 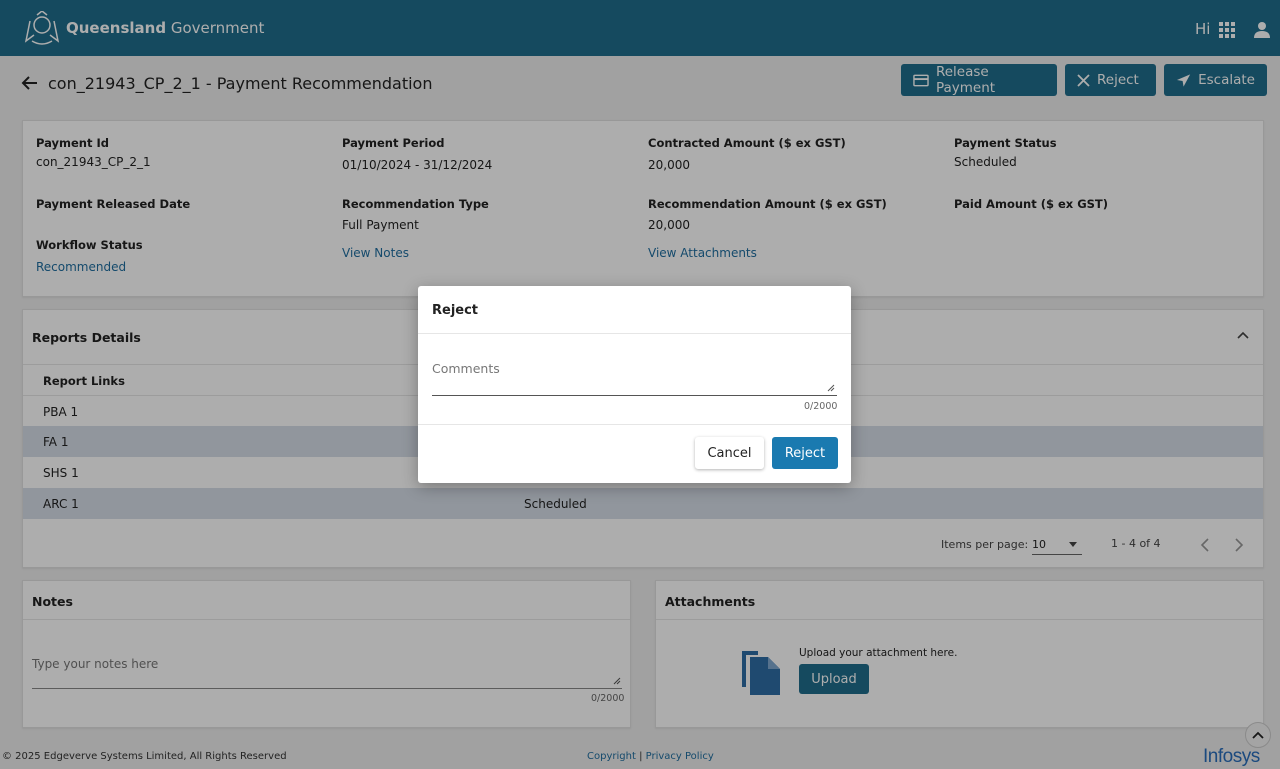 I want to click on reject-dialog: Reject Comments 0/2000 Cancel Reject, so click(x=634, y=384).